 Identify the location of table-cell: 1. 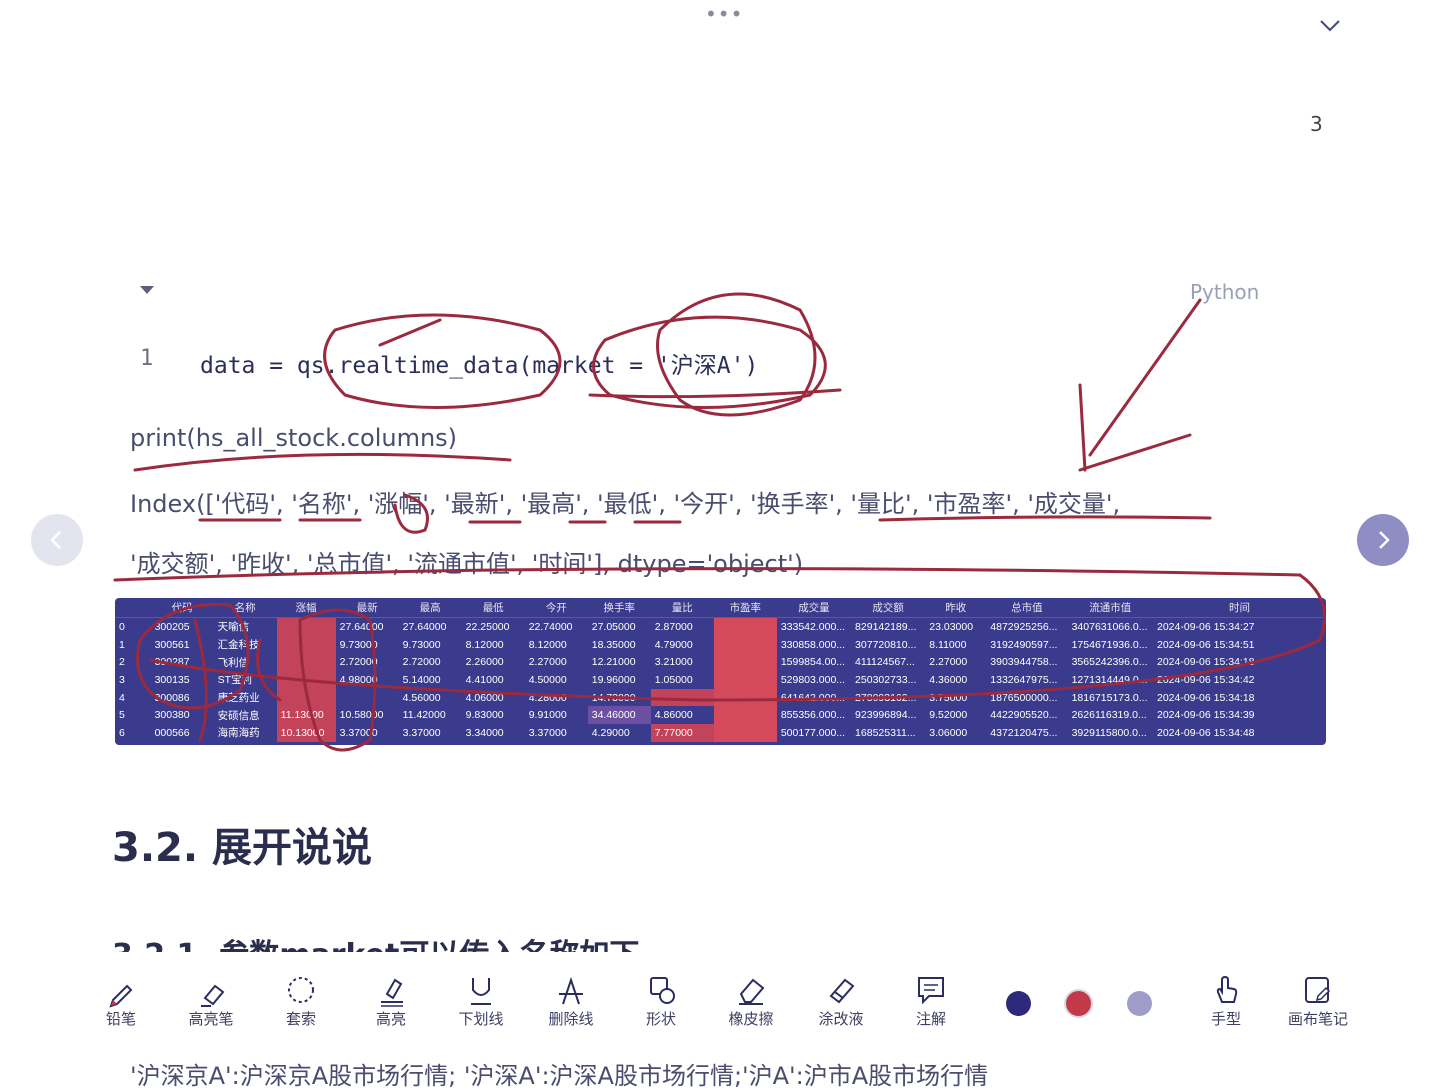
(122, 644).